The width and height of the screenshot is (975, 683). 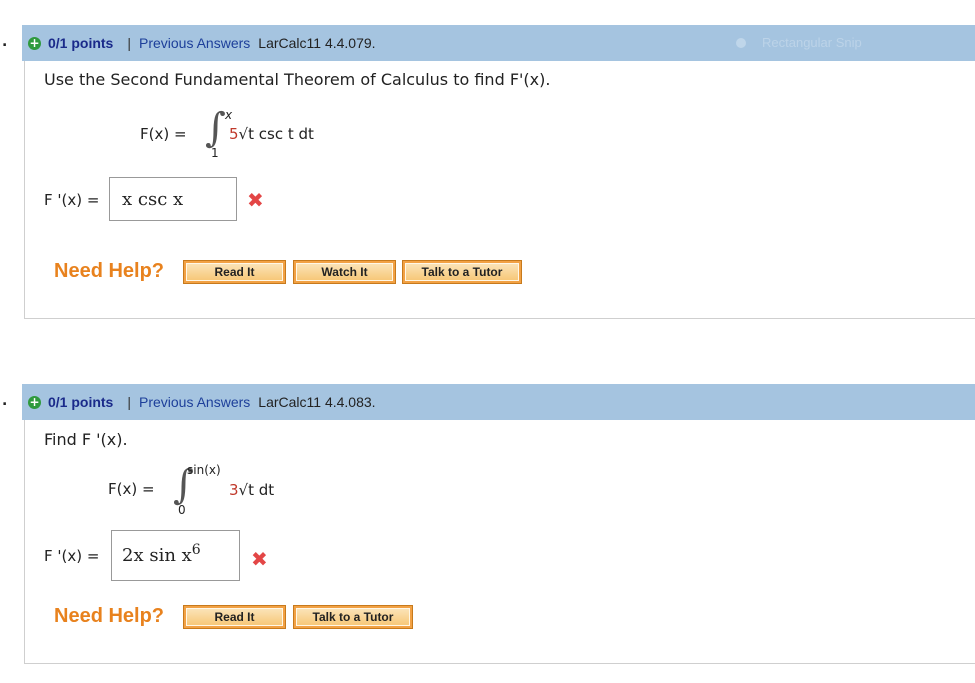 I want to click on lower-limit: 1, so click(x=215, y=153).